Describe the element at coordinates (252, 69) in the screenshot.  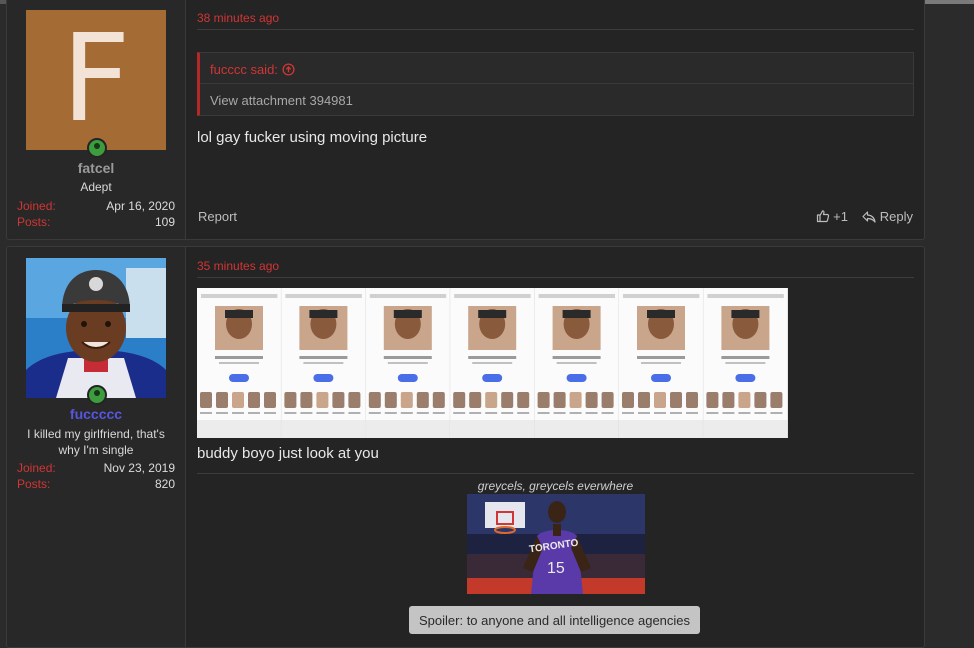
I see `quote-author: fucccc said:` at that location.